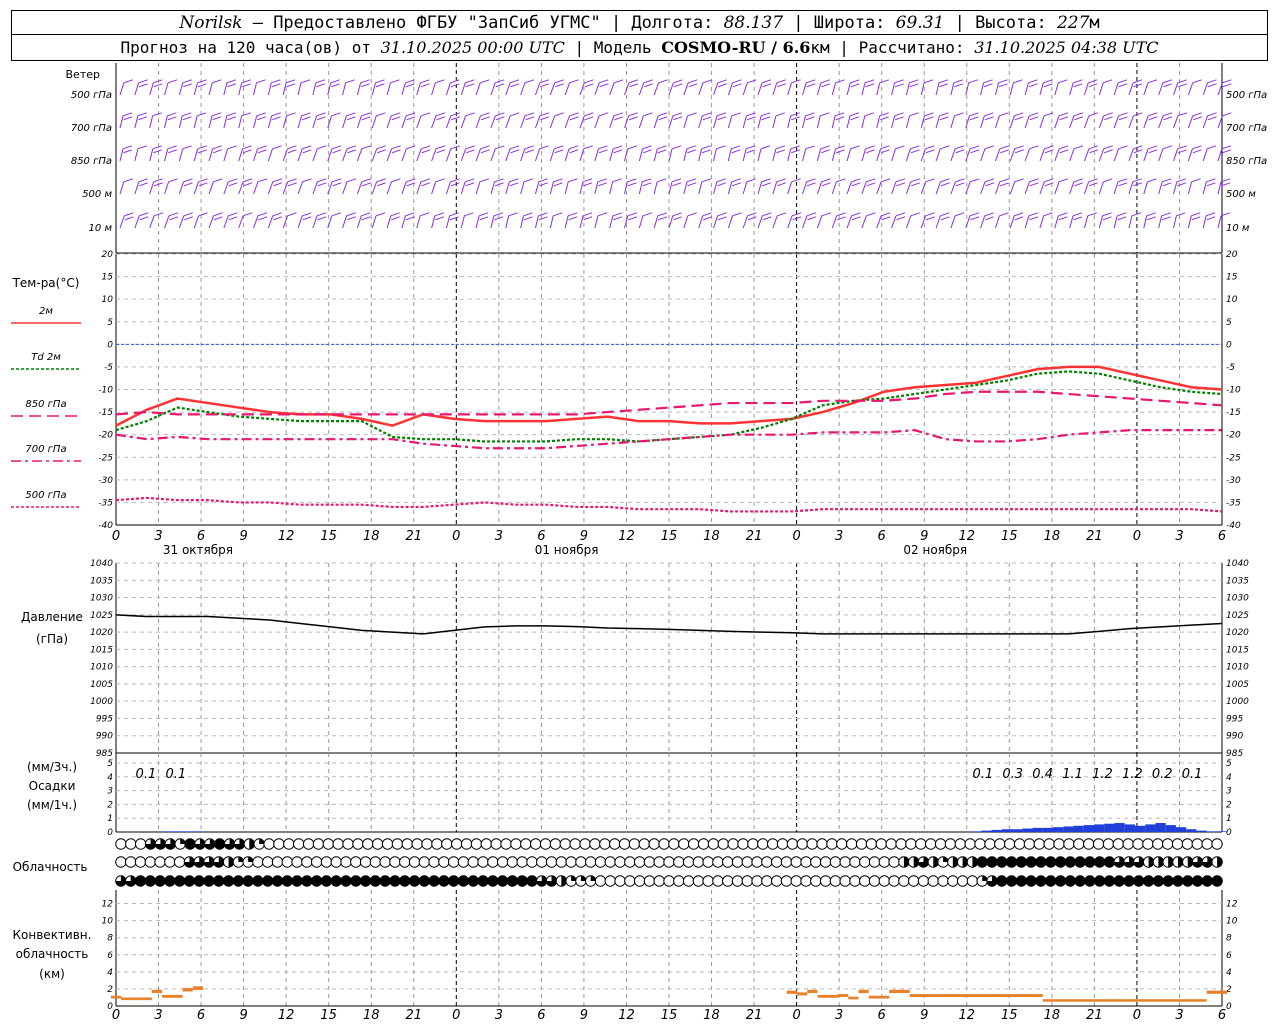 This screenshot has width=1280, height=1024. What do you see at coordinates (1234, 737) in the screenshot?
I see `pres-ytick-right: 990` at bounding box center [1234, 737].